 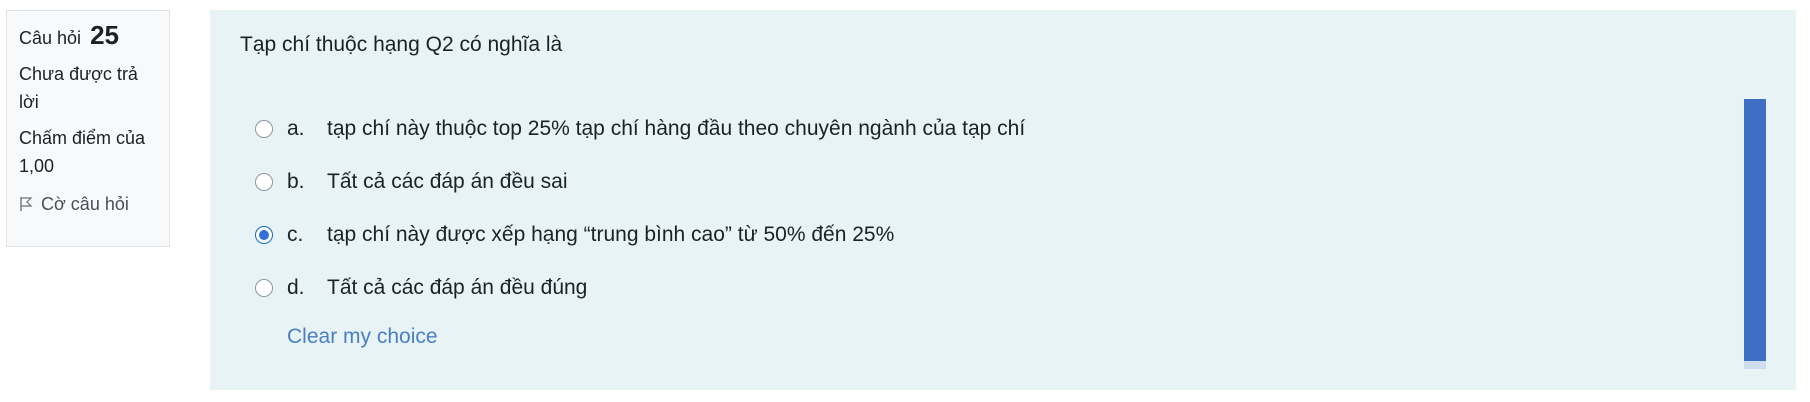 What do you see at coordinates (78, 74) in the screenshot?
I see `state-line-1: Chưa được trả` at bounding box center [78, 74].